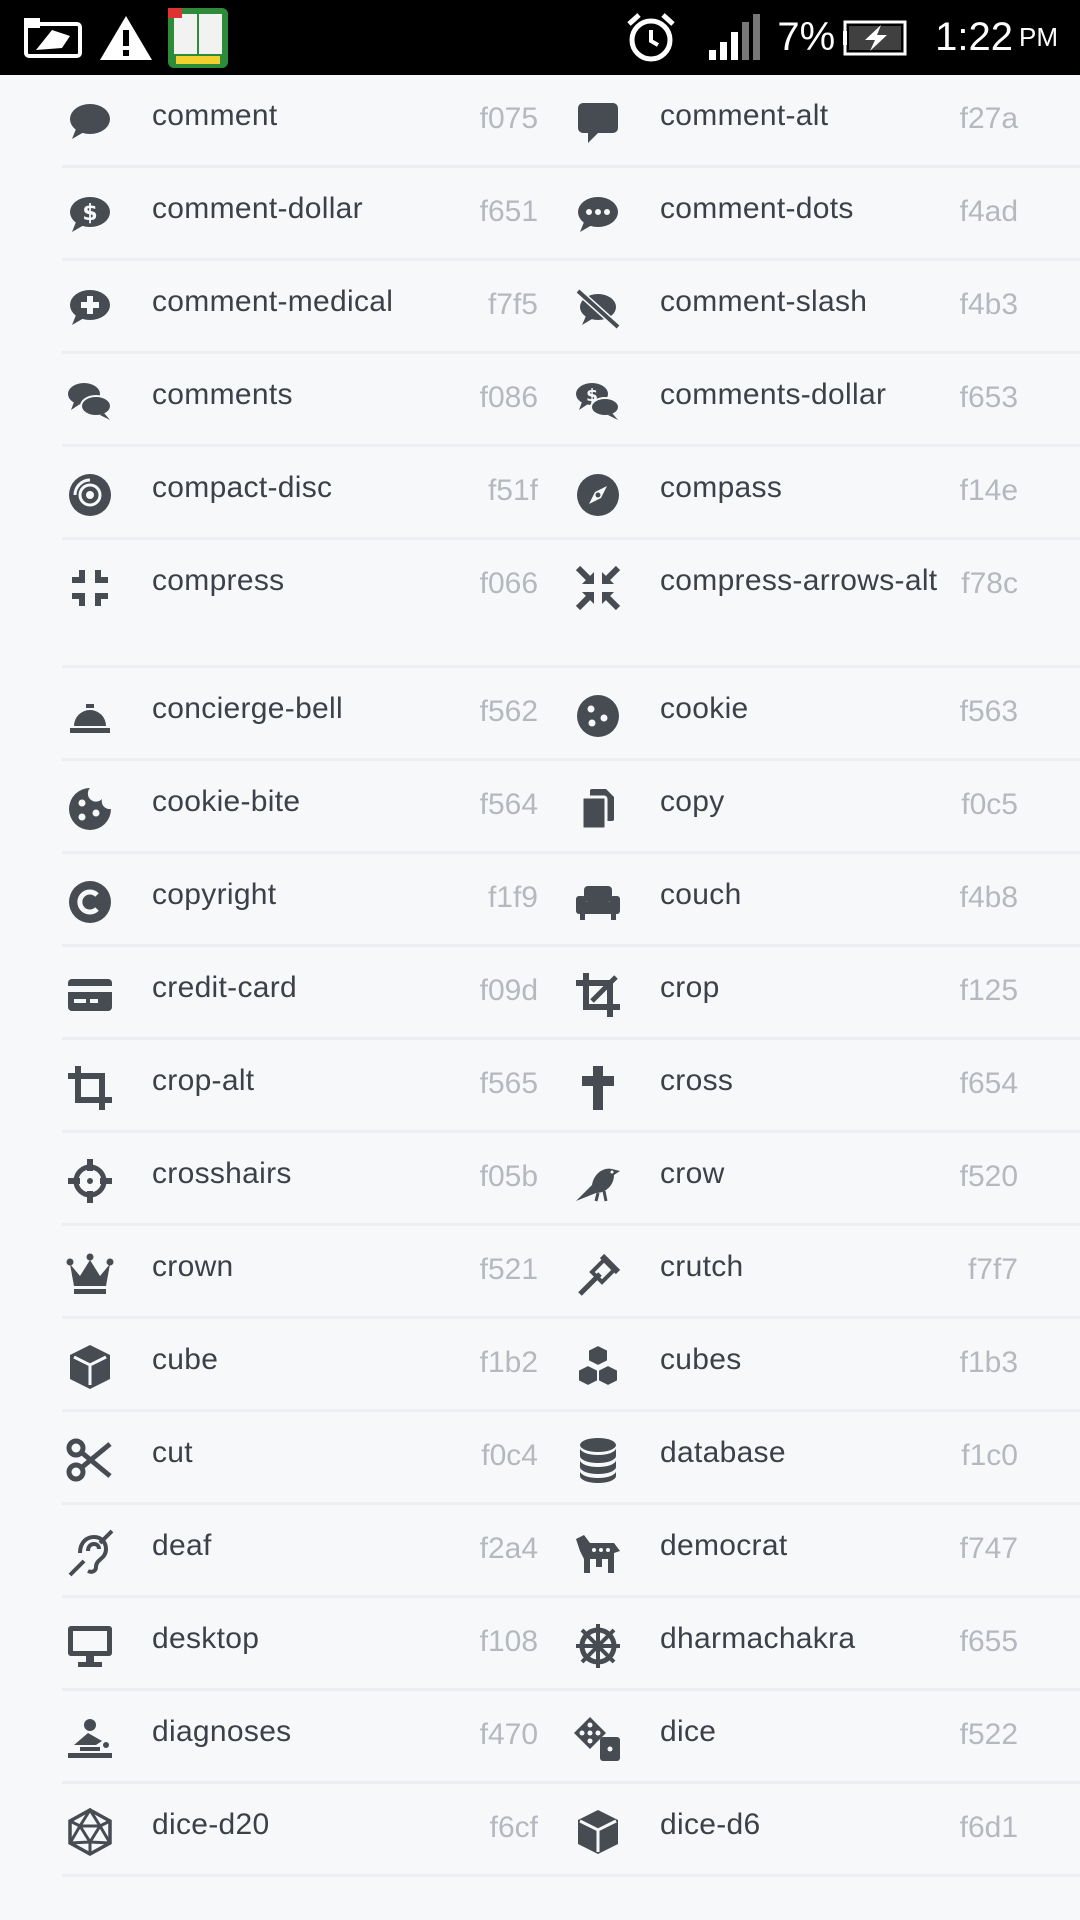 The height and width of the screenshot is (1920, 1080). Describe the element at coordinates (598, 1460) in the screenshot. I see `database-icon` at that location.